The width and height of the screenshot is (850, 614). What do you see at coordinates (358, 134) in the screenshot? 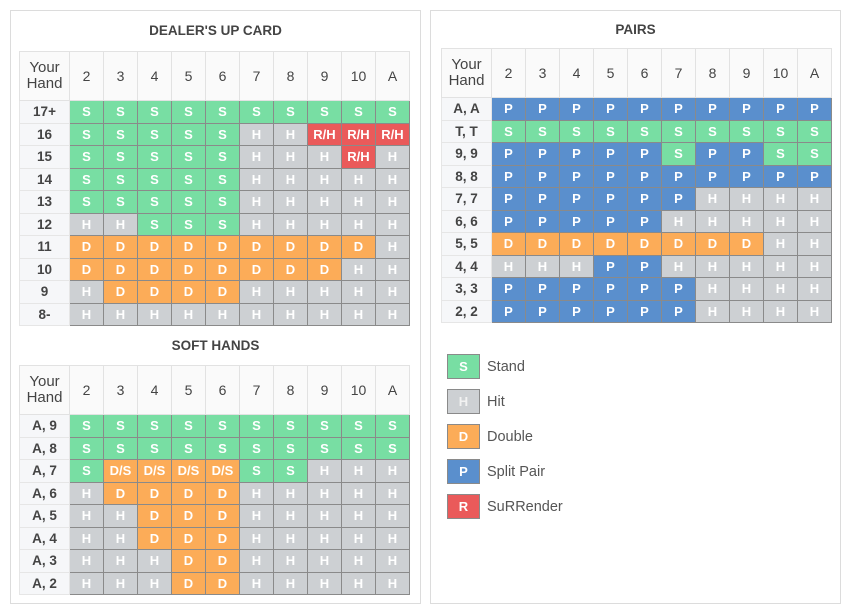
I see `strategy-cell: R/H` at bounding box center [358, 134].